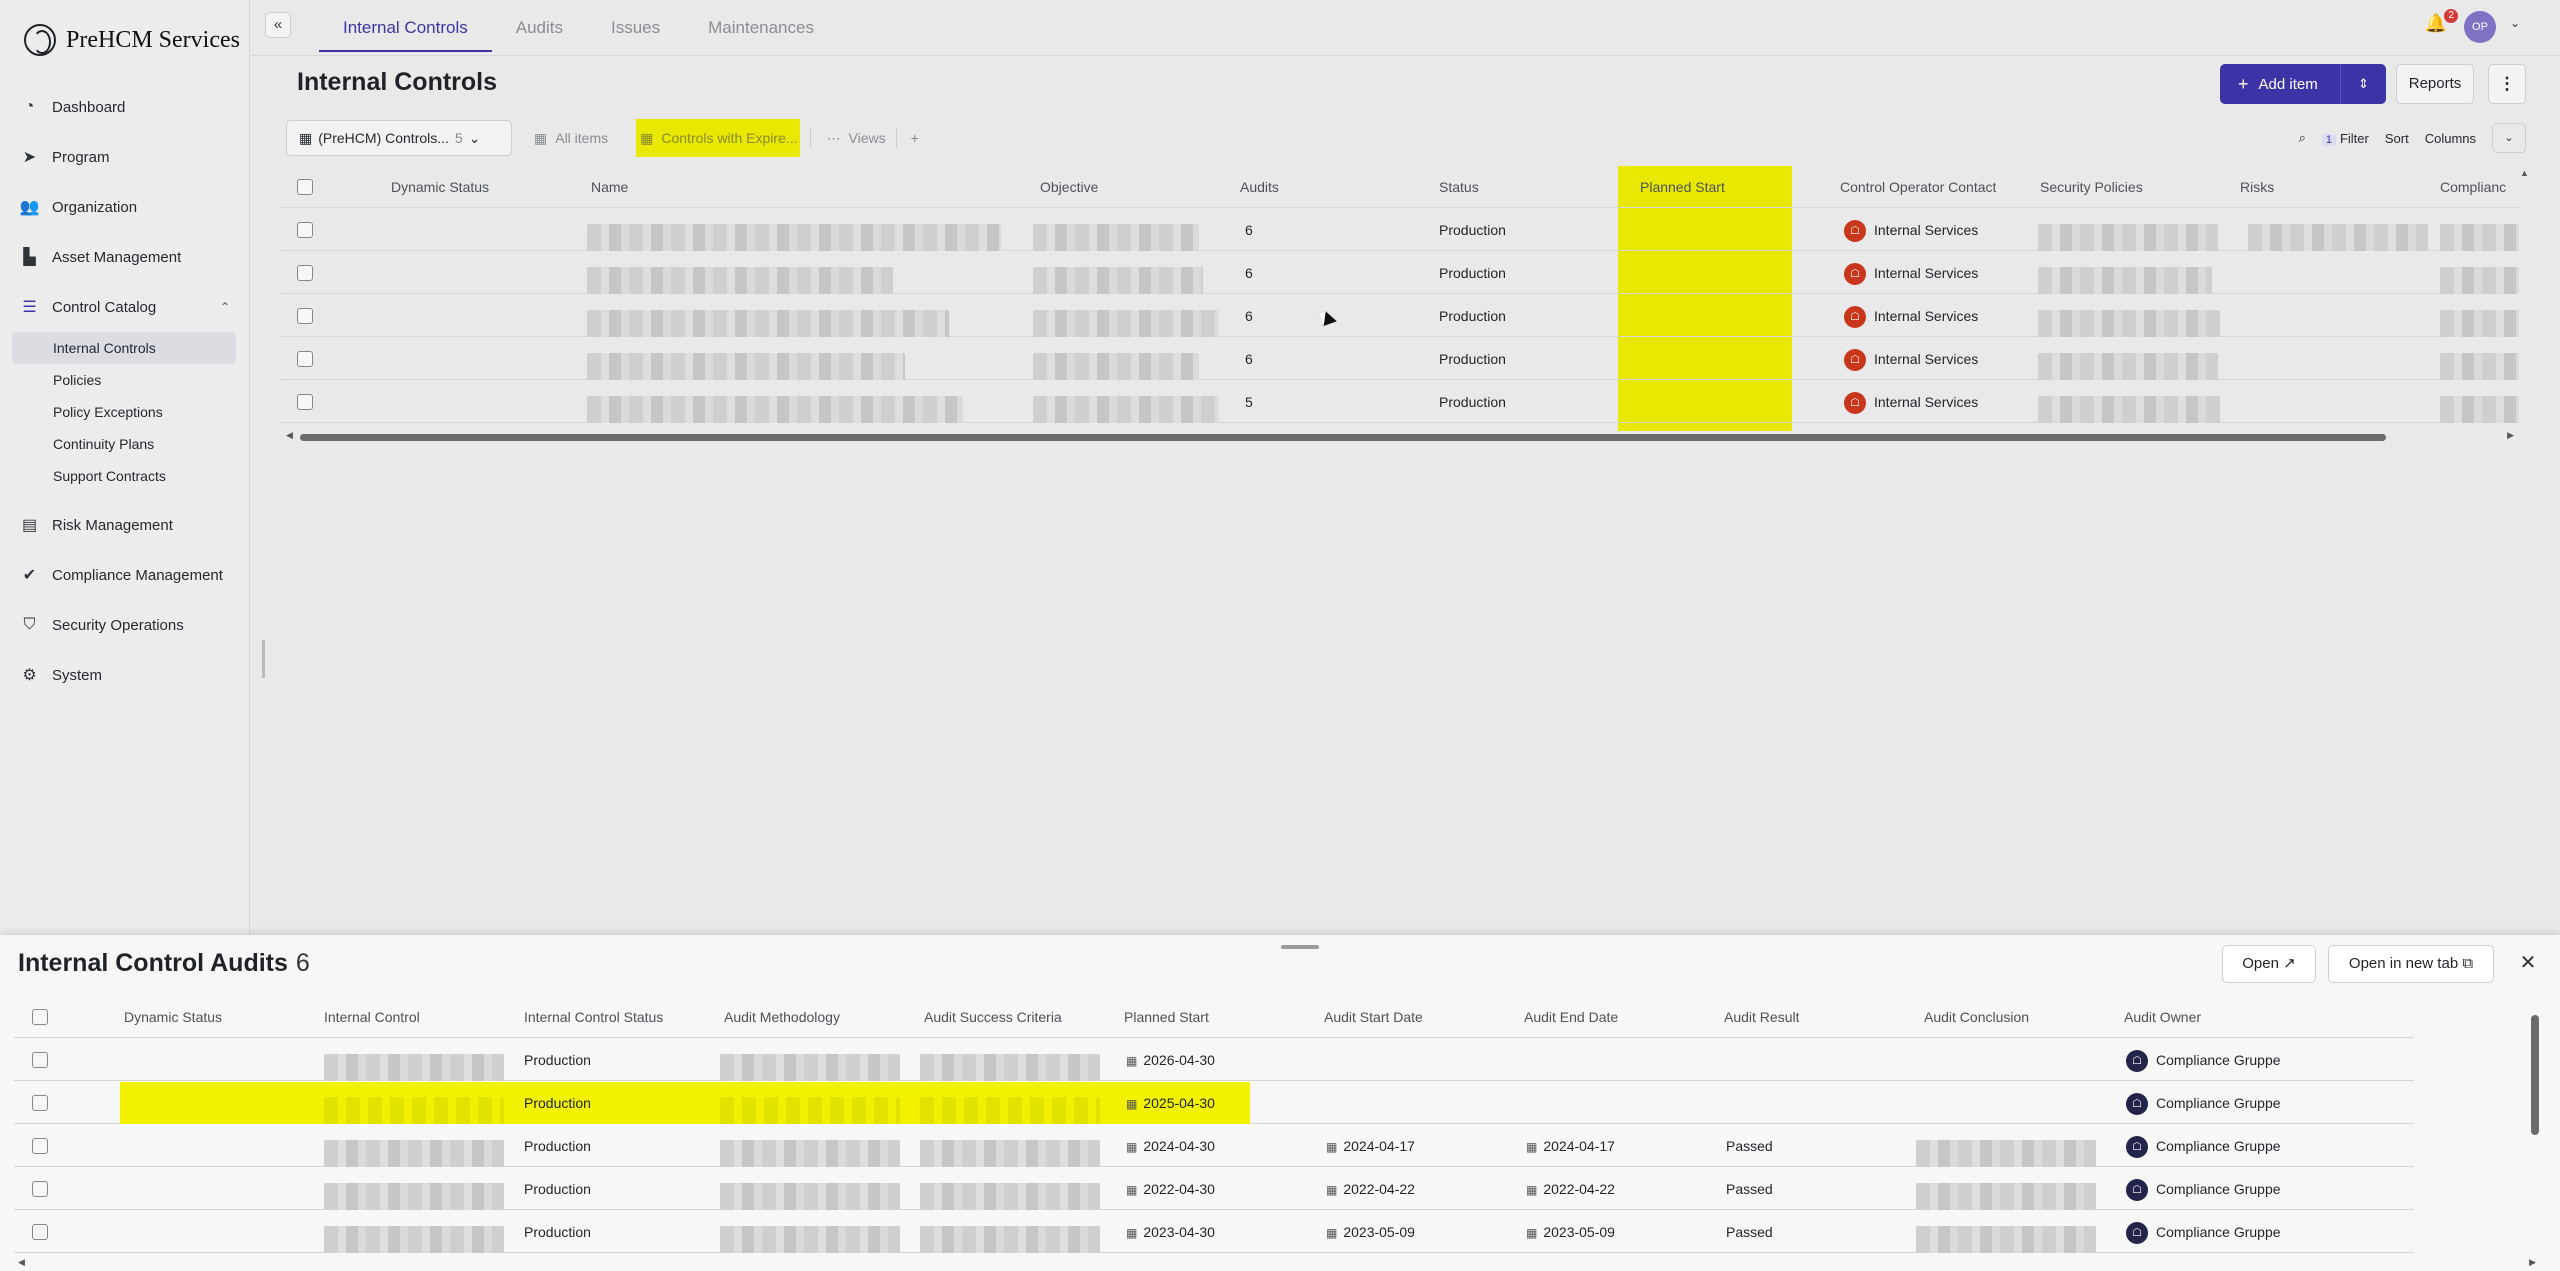 The width and height of the screenshot is (2560, 1271). Describe the element at coordinates (2528, 963) in the screenshot. I see `close-icon: ✕` at that location.